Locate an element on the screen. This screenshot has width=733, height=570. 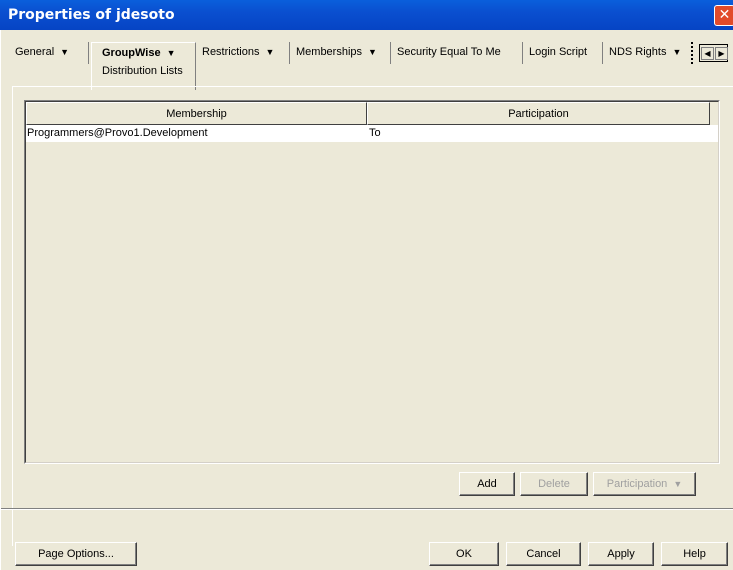
tab-label: Restrictions is located at coordinates (231, 52).